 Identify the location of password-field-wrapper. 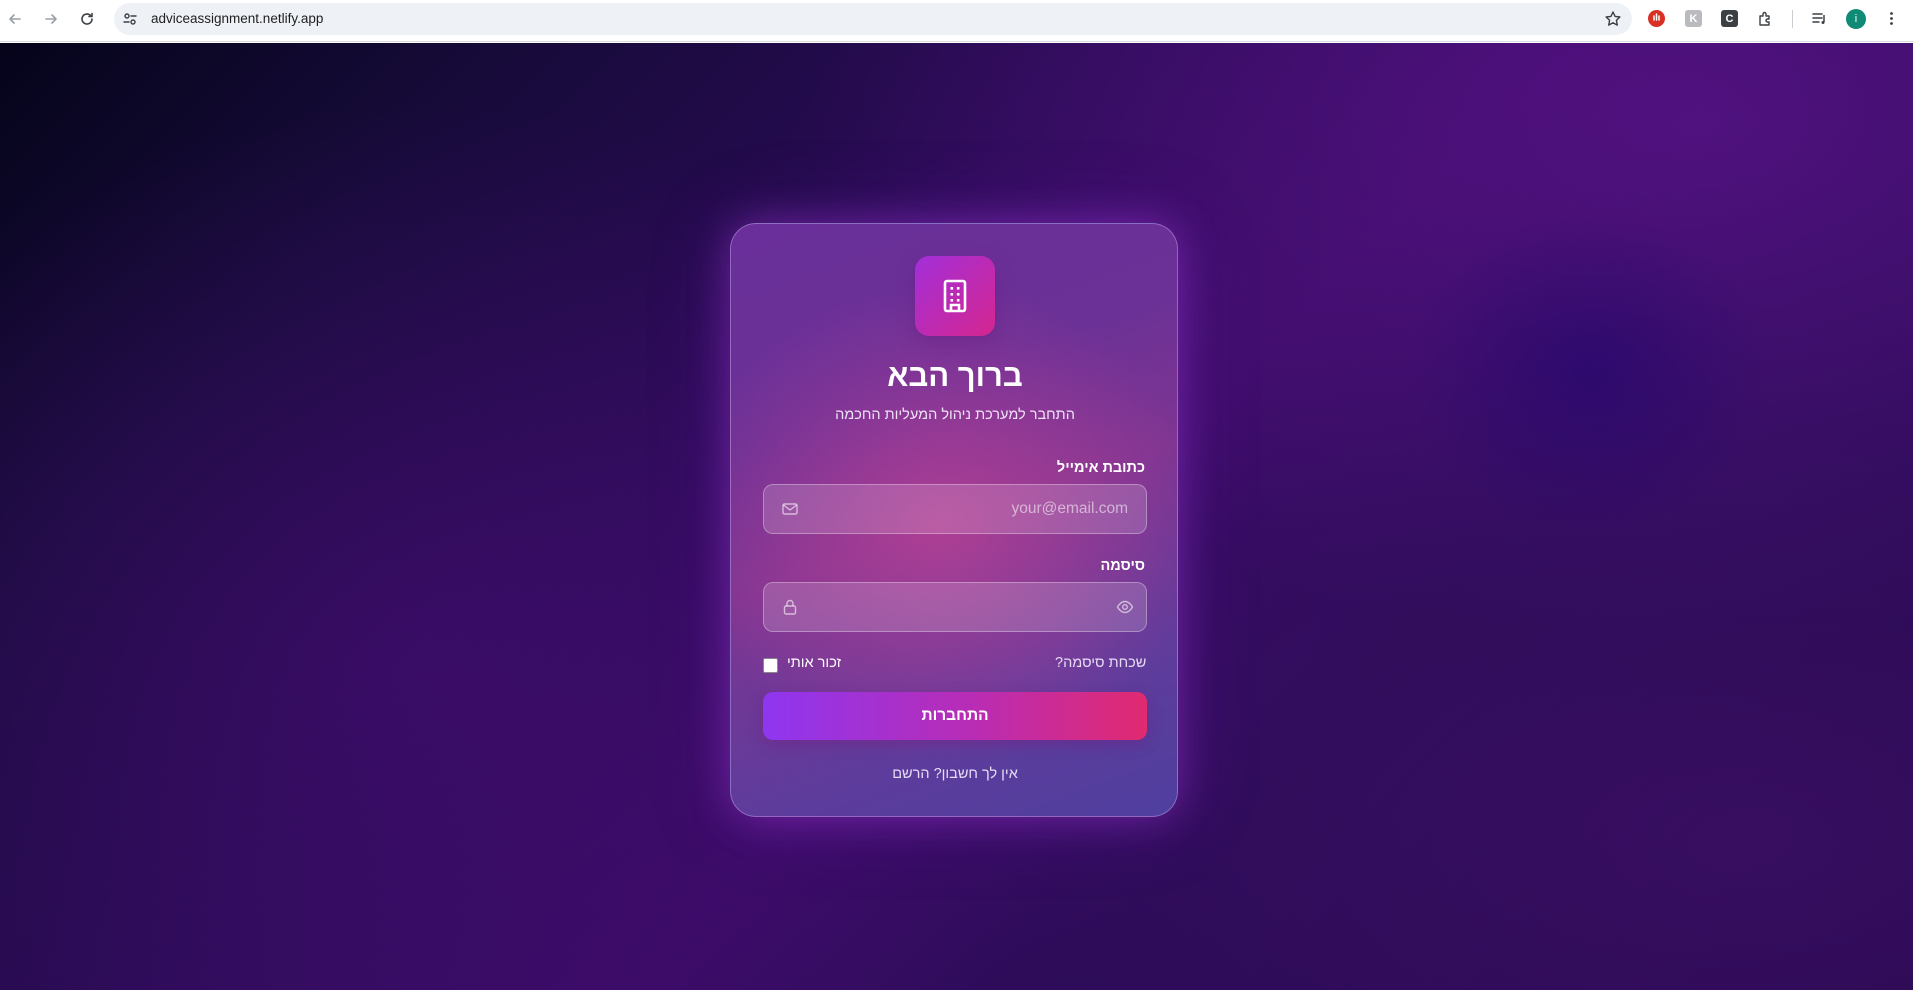
(955, 607).